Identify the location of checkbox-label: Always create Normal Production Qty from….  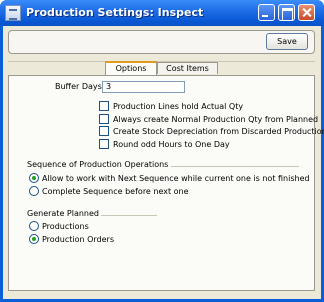
(216, 119).